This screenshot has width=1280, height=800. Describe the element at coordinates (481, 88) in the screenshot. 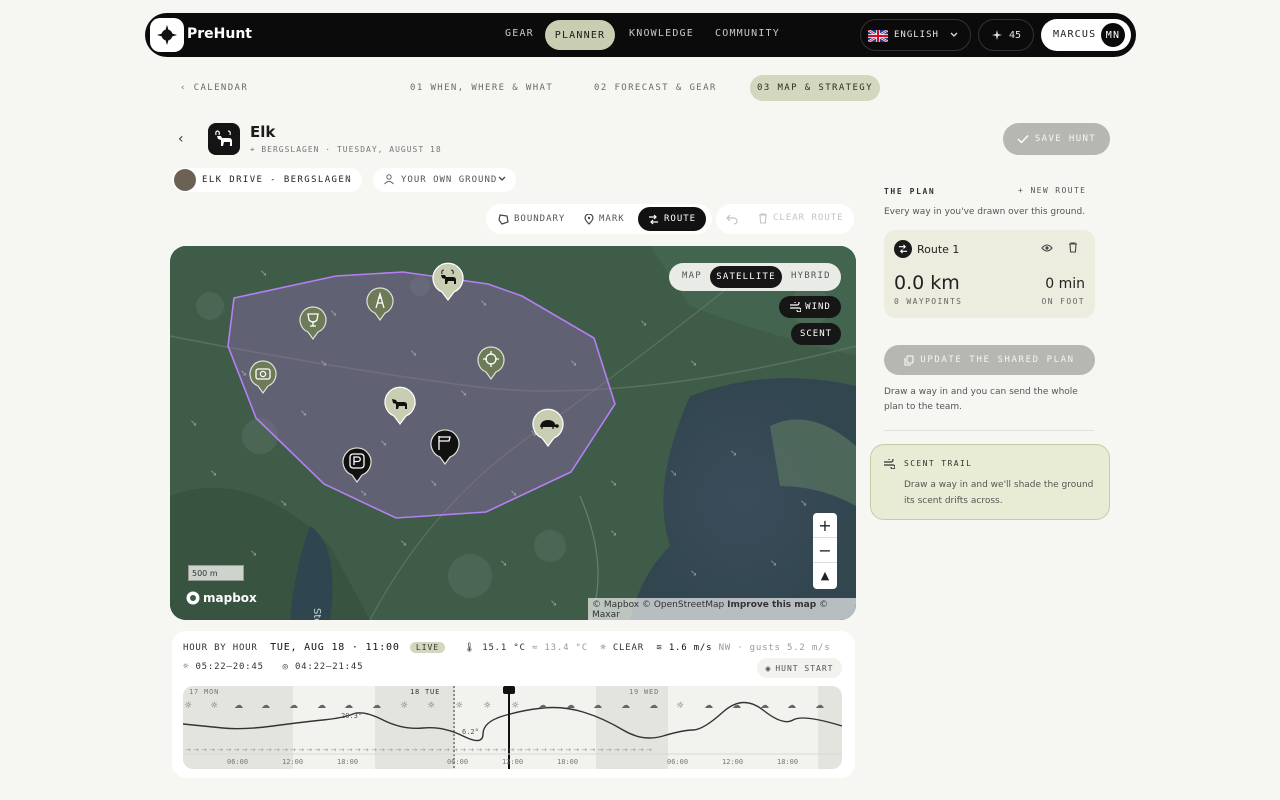

I see `step-when-where-what: 01 WHEN, WHERE & WHAT` at that location.